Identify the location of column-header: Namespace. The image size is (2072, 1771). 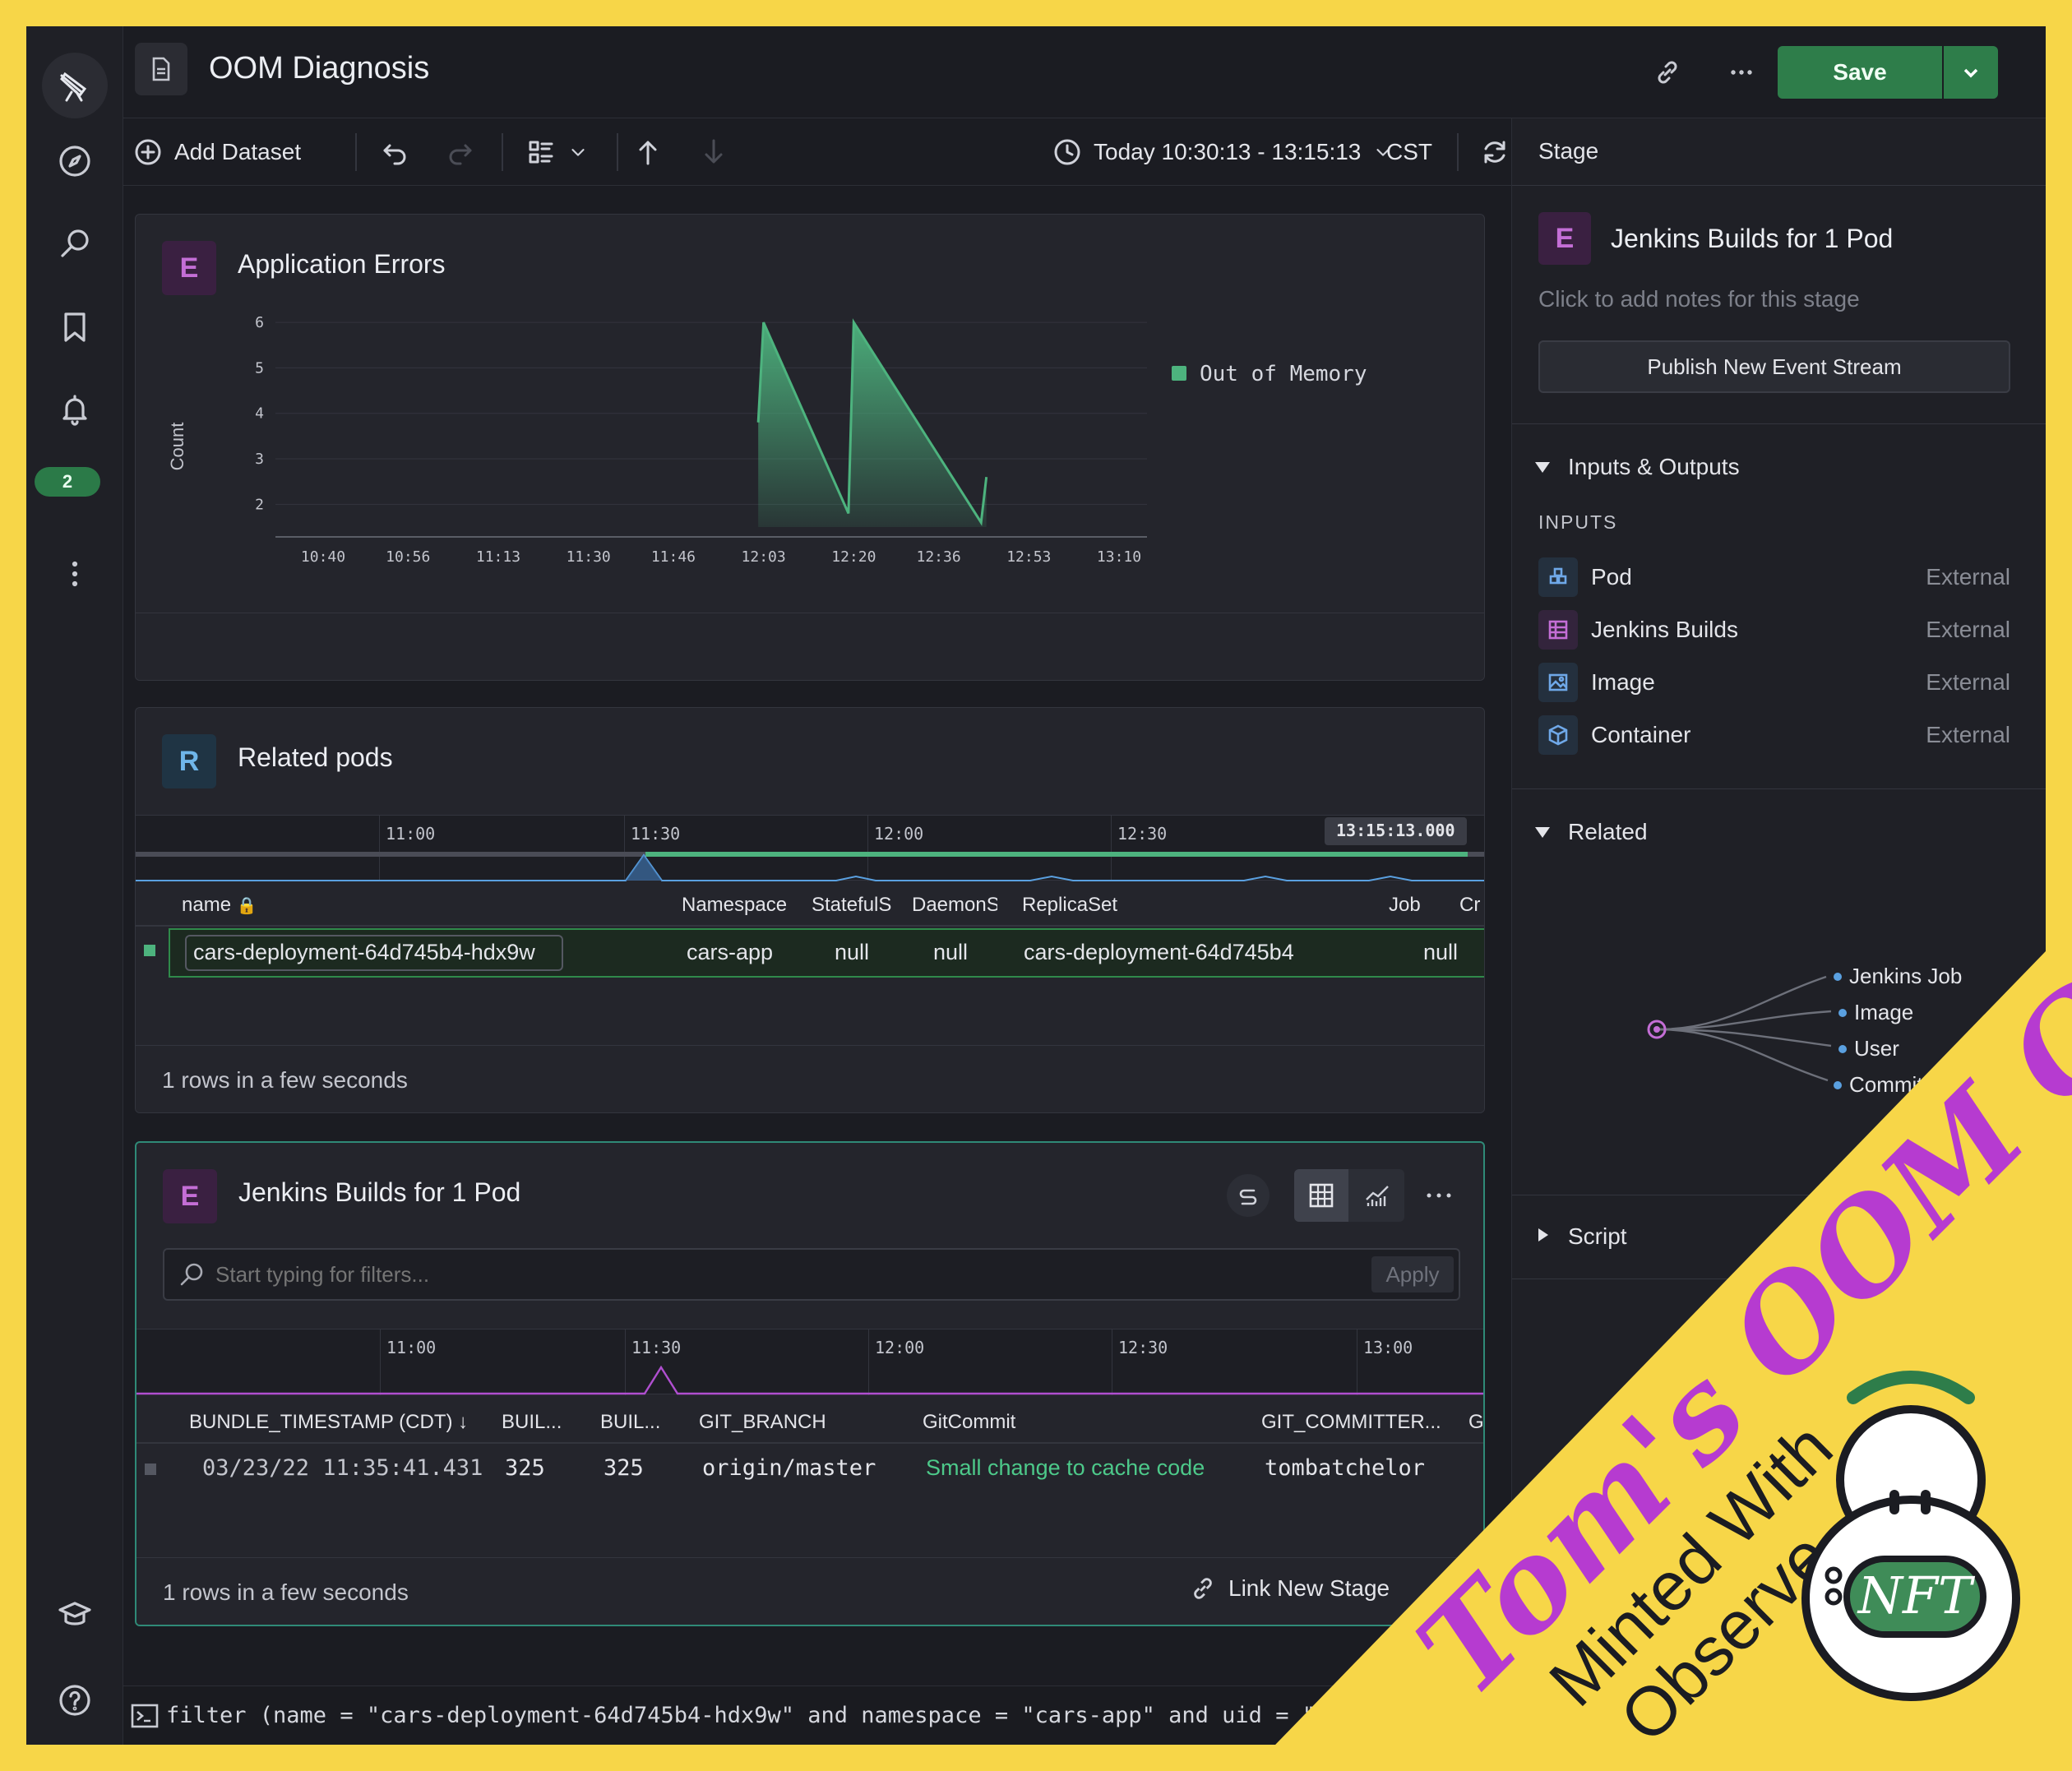
(735, 905).